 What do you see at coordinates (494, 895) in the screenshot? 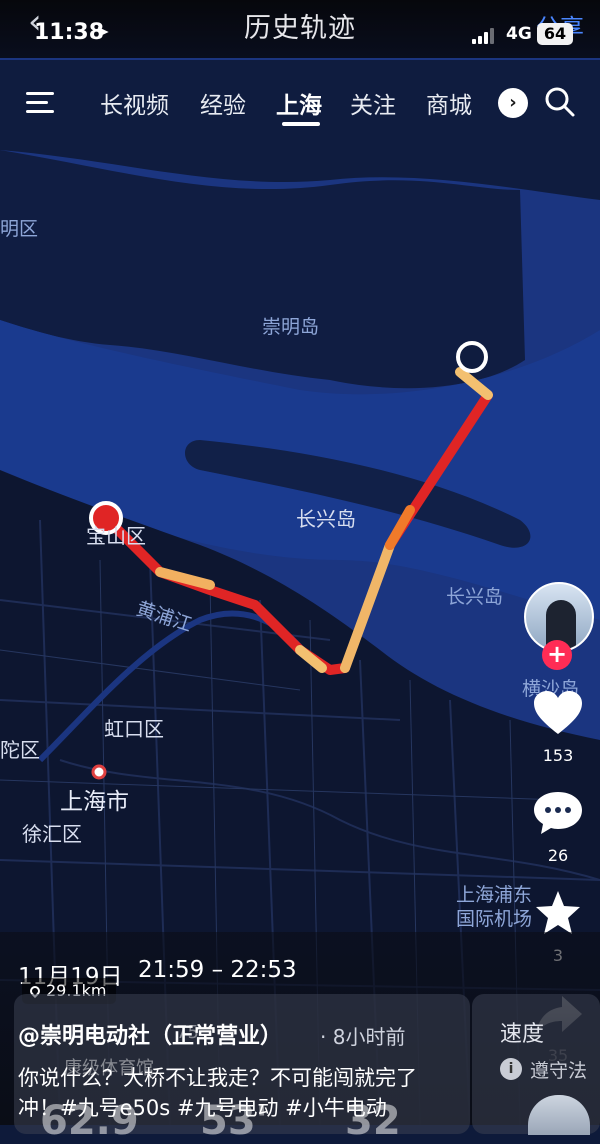
I see `map-label-pudong-airport-1: 上海浦东` at bounding box center [494, 895].